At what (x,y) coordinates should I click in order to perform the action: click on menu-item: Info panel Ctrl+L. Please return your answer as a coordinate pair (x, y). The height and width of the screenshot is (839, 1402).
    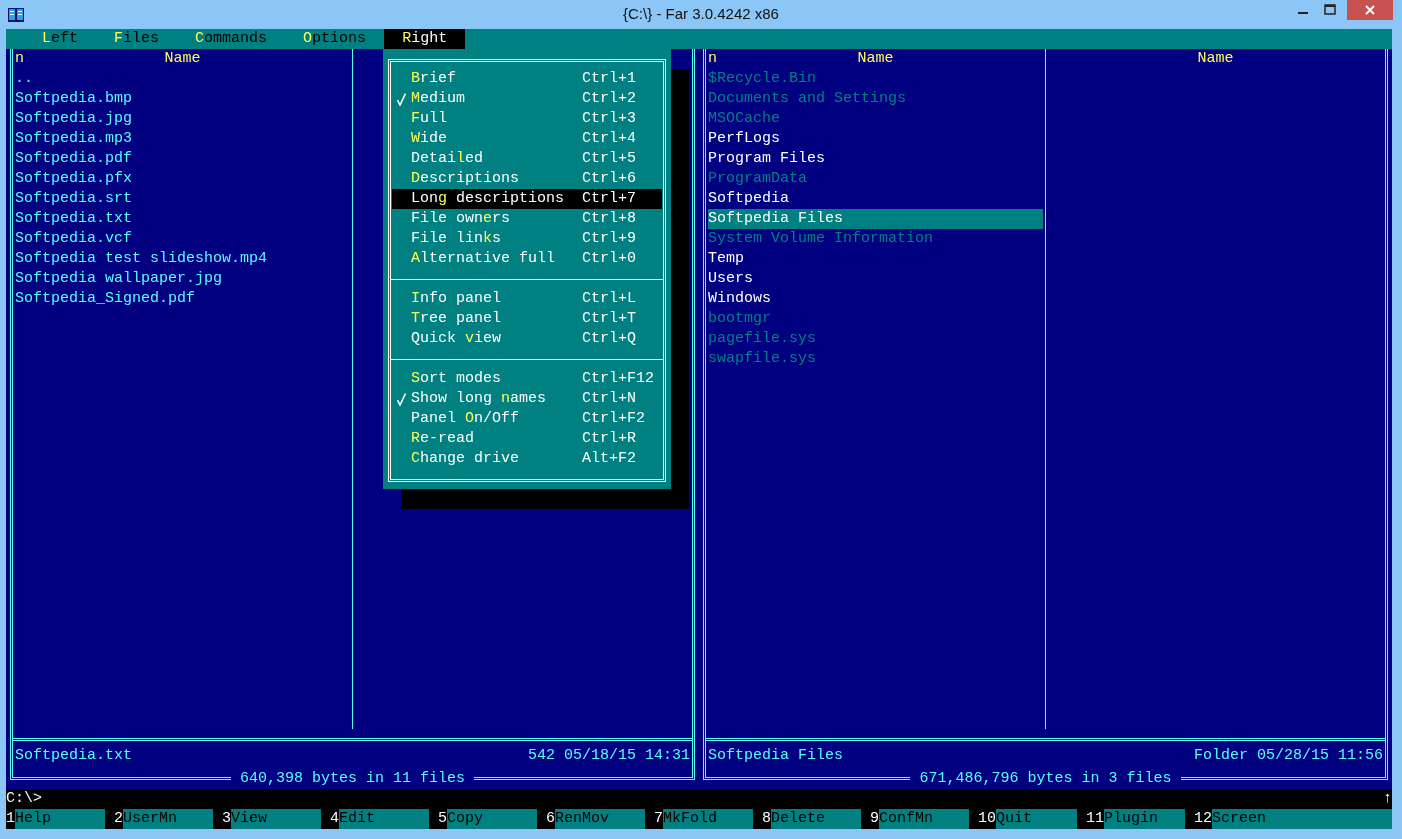
    Looking at the image, I should click on (527, 299).